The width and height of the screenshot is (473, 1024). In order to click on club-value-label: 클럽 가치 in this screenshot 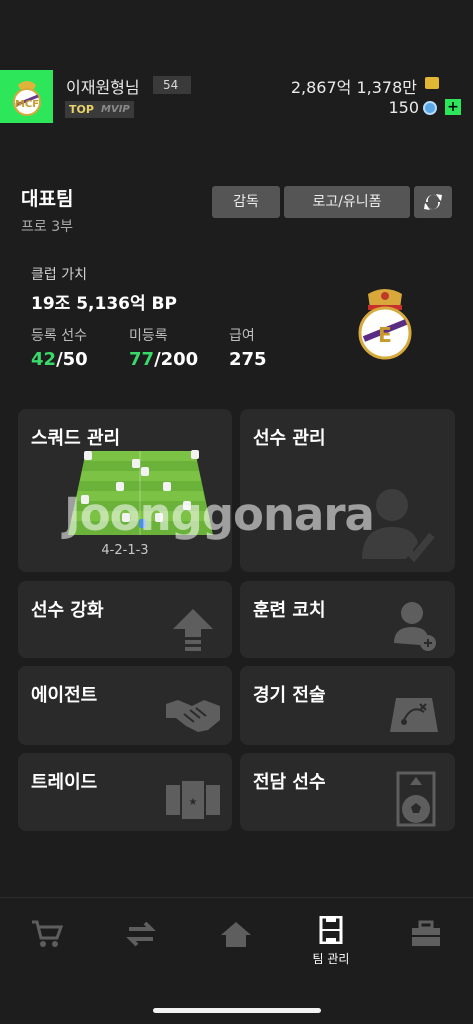, I will do `click(59, 275)`.